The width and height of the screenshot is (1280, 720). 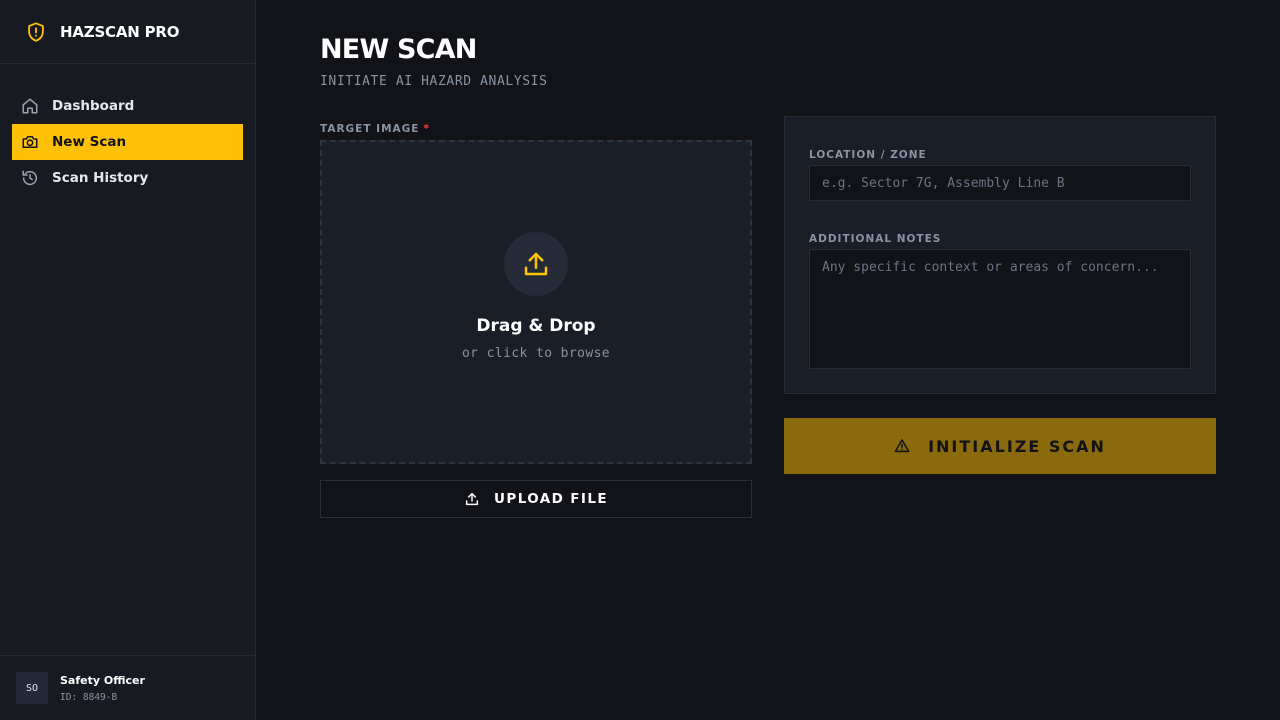 What do you see at coordinates (89, 697) in the screenshot?
I see `user-id: ID: 8849-B` at bounding box center [89, 697].